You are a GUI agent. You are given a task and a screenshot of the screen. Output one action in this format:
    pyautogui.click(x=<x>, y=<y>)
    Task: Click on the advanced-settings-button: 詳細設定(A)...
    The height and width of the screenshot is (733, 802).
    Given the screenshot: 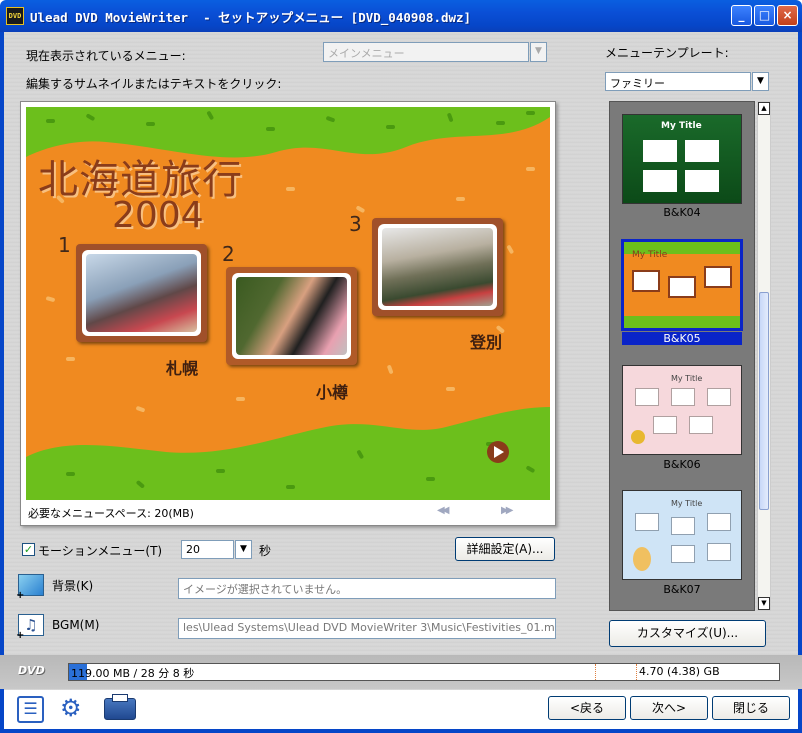 What is the action you would take?
    pyautogui.click(x=505, y=549)
    